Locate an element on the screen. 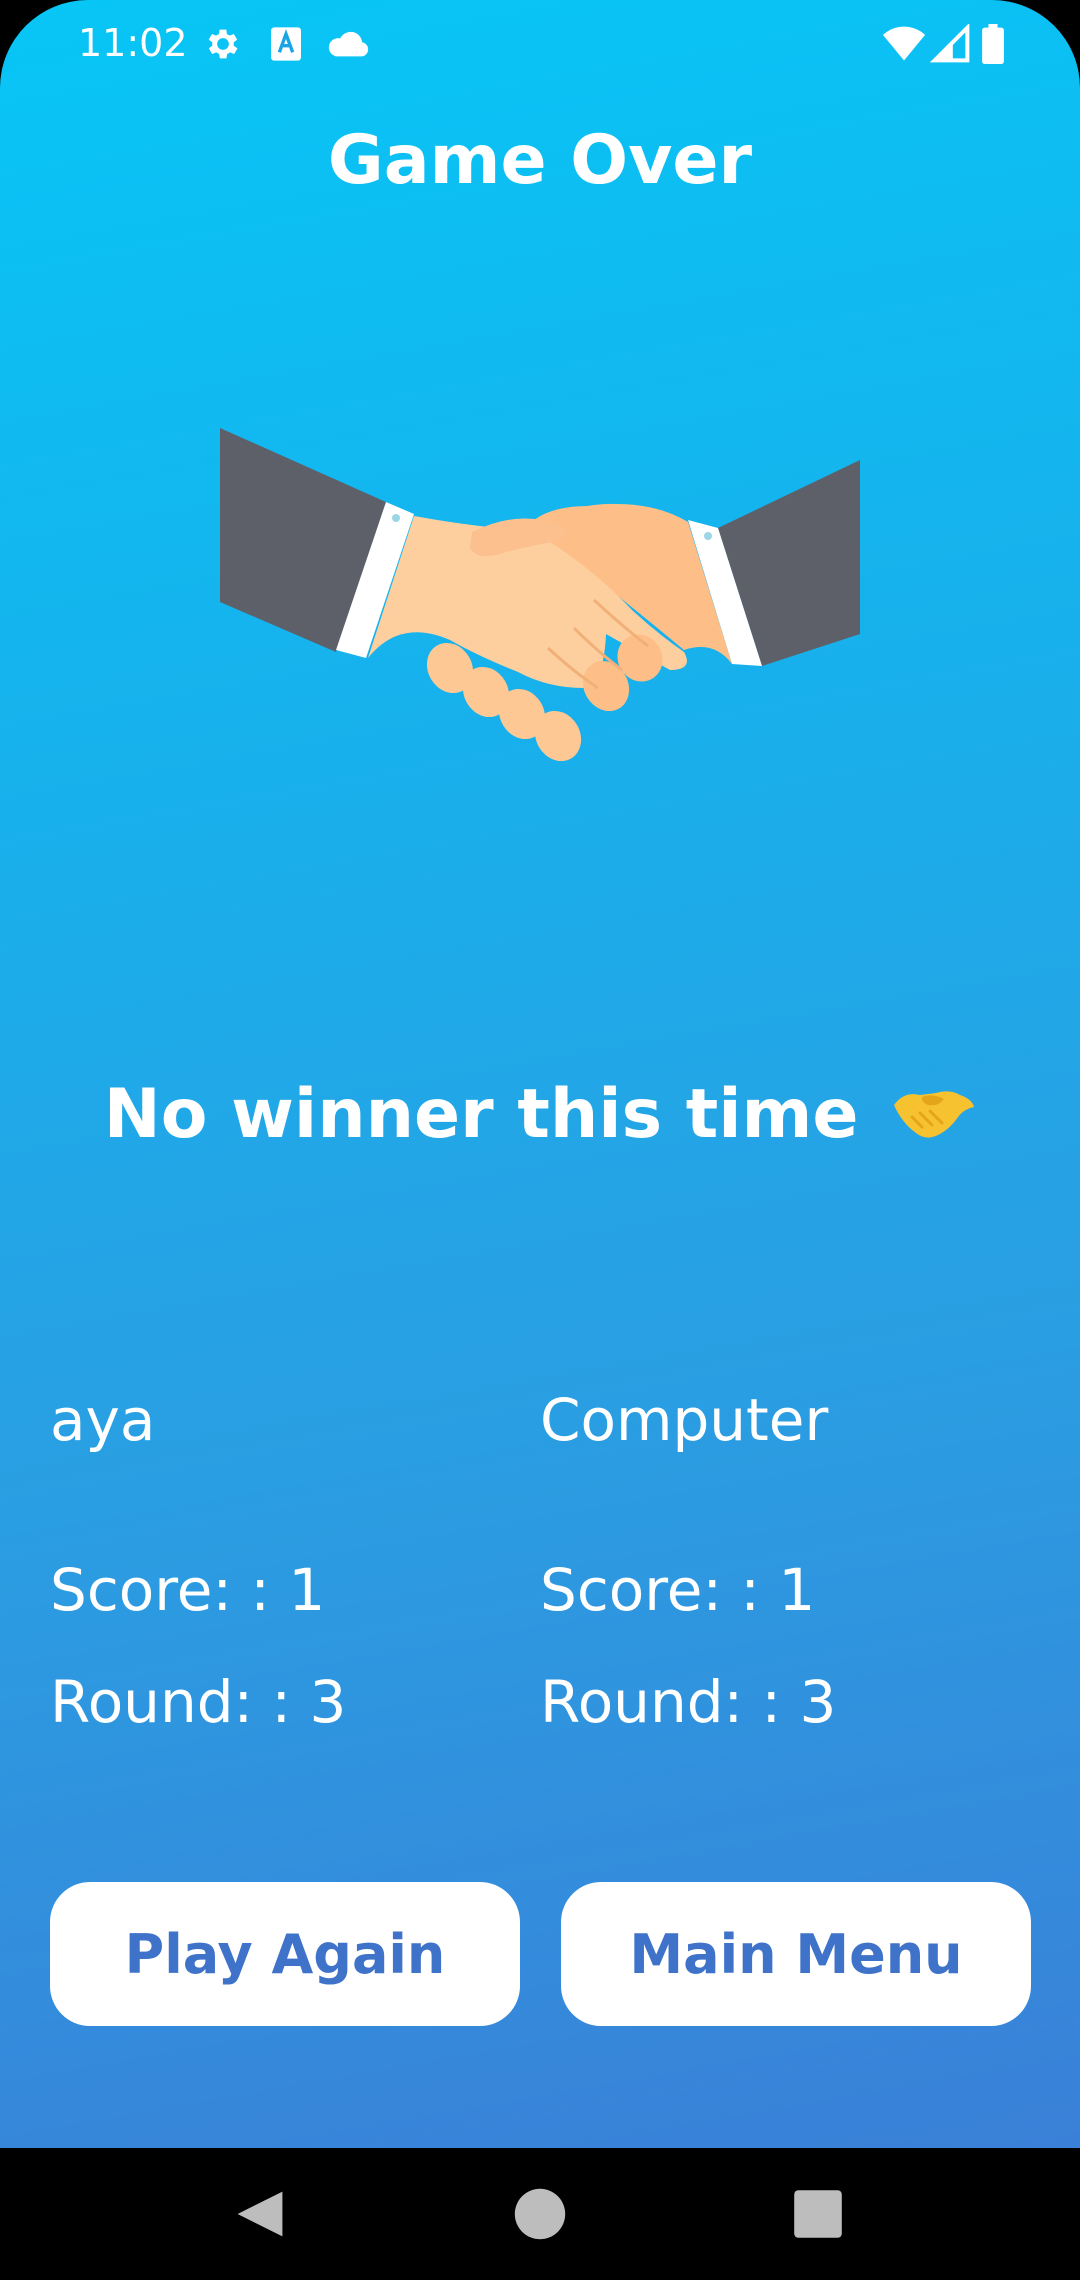 The image size is (1080, 2280). player-2-round: Round: : 3 is located at coordinates (688, 1702).